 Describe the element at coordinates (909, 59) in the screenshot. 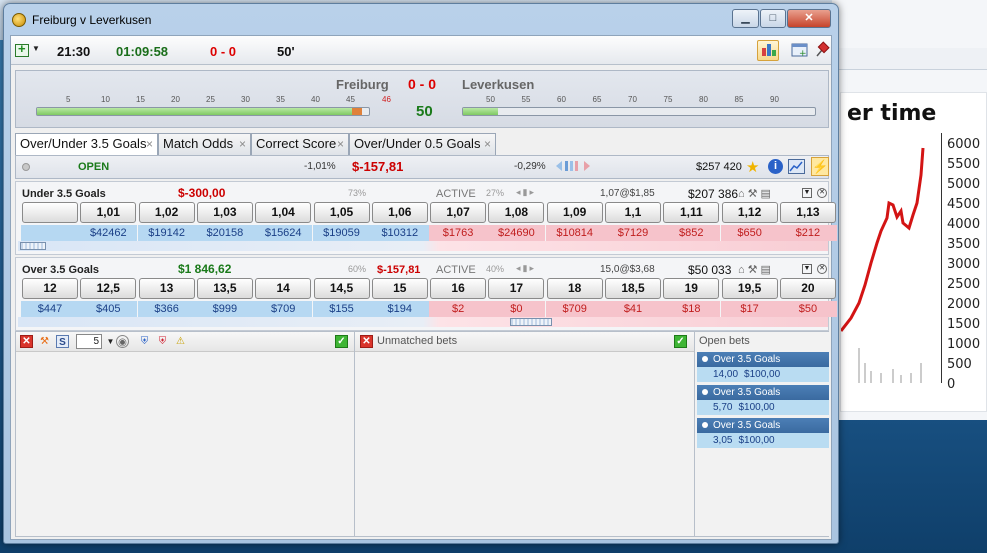

I see `background-menubar` at that location.